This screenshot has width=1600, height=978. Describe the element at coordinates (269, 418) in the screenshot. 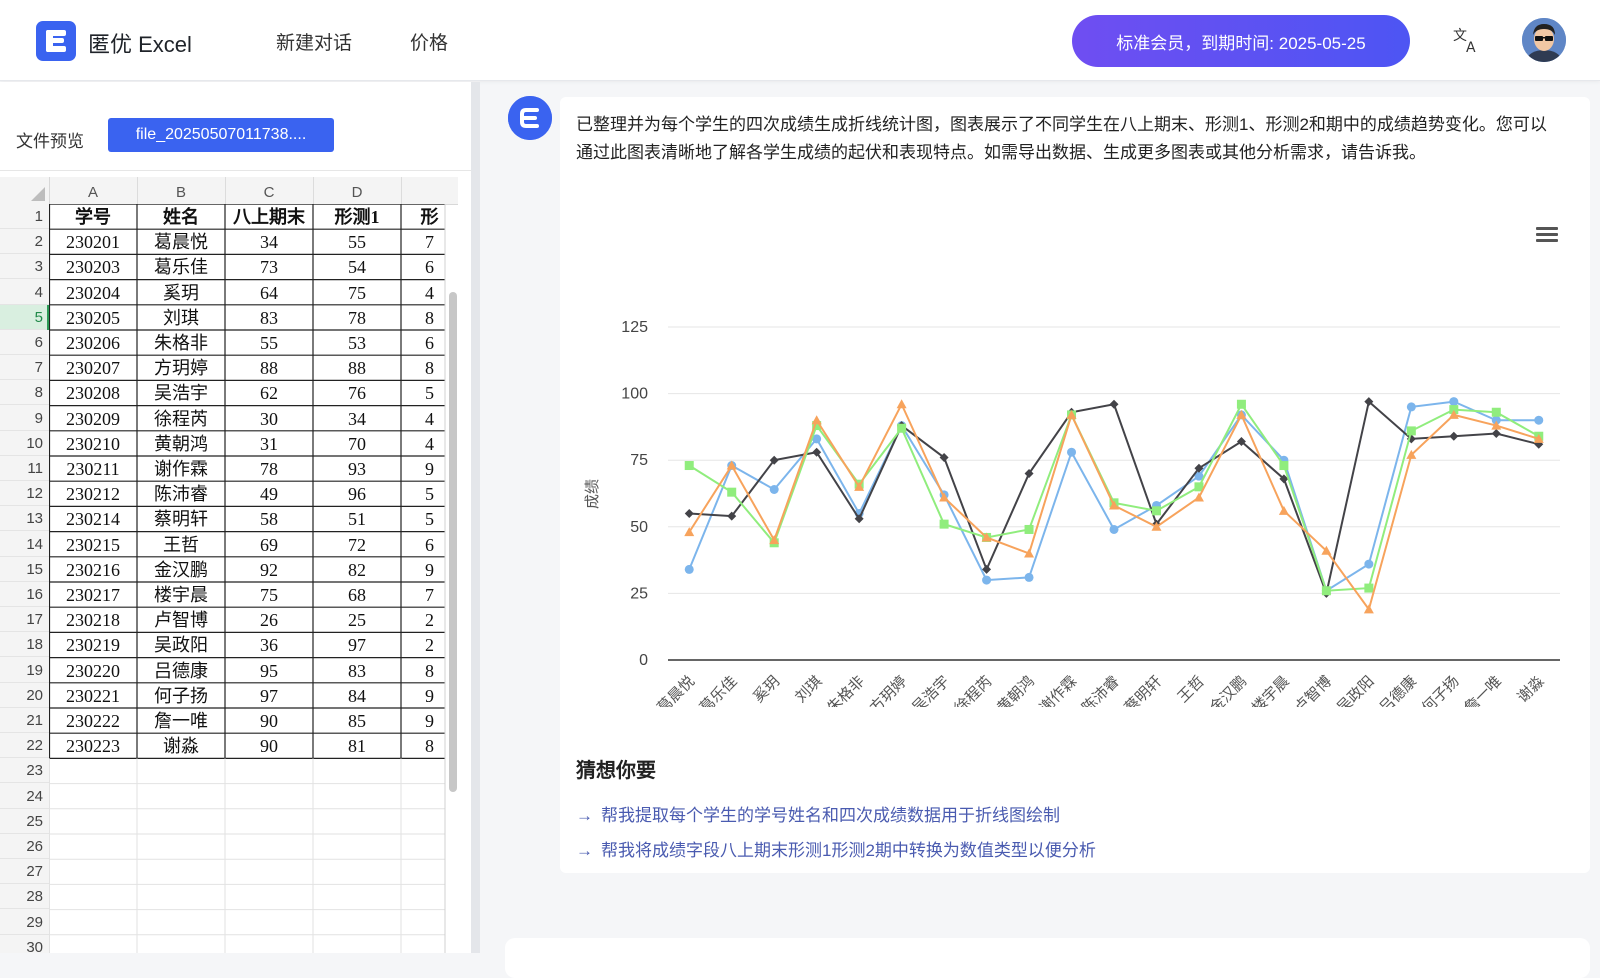

I see `table-cell: 30` at that location.